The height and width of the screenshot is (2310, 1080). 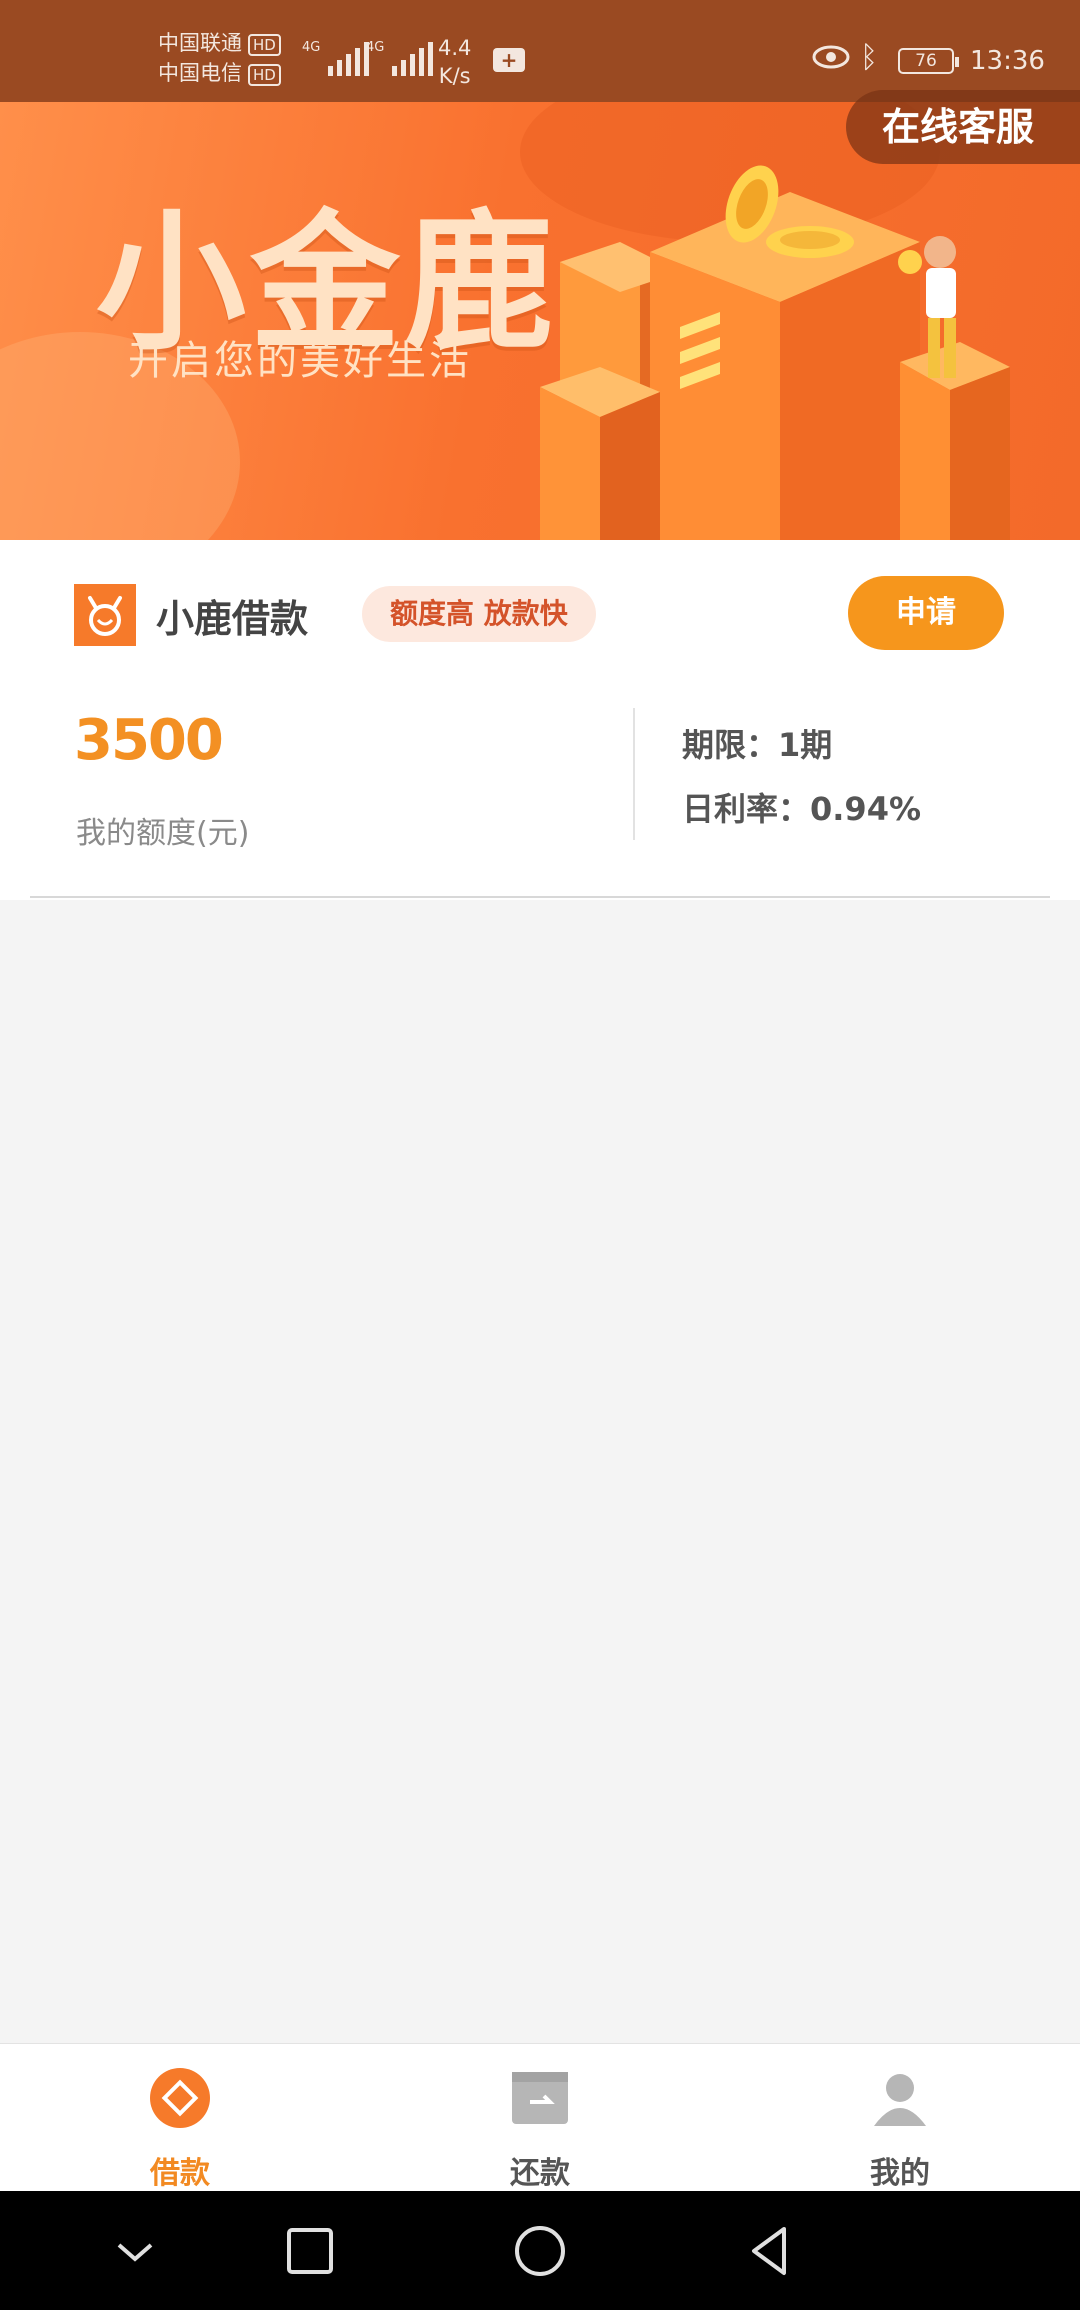 I want to click on speed-value: 4.4, so click(x=455, y=48).